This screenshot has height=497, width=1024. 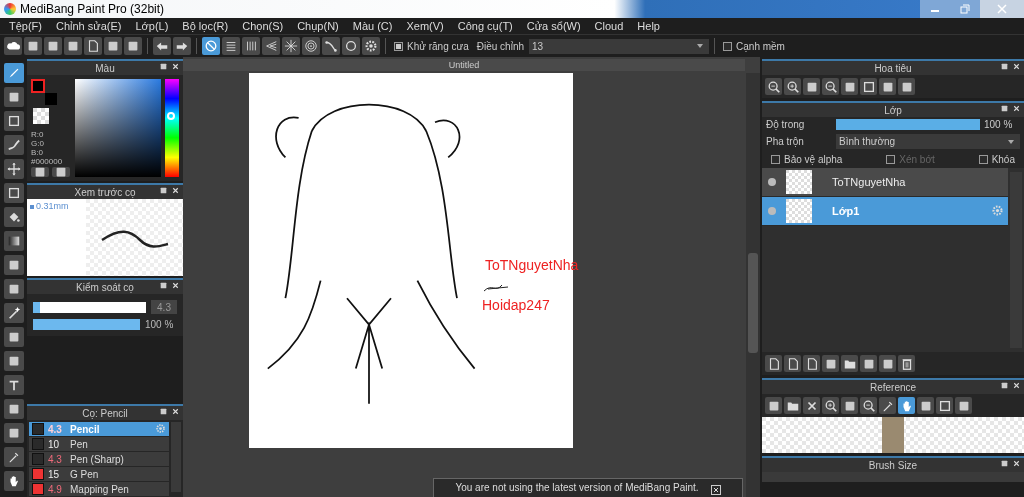 I want to click on menu-item: Lớp(L), so click(x=152, y=26).